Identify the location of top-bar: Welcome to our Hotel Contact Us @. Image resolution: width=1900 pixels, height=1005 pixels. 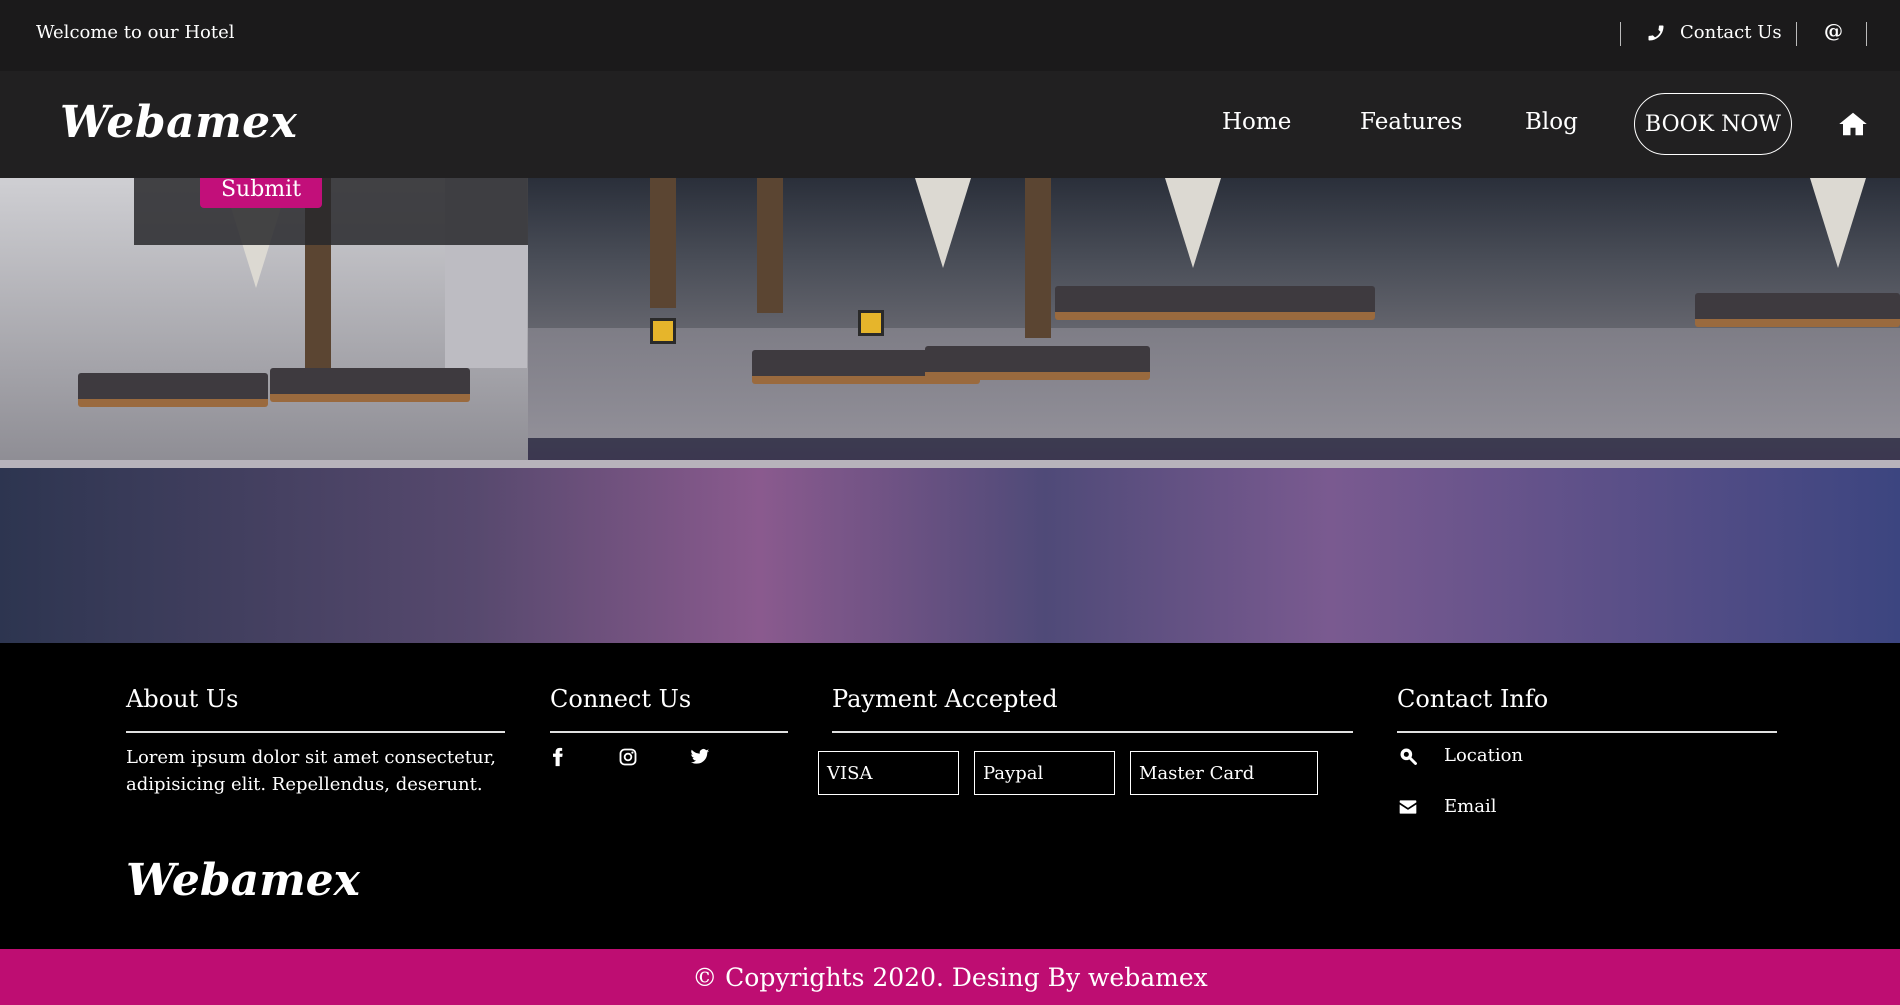
(950, 35).